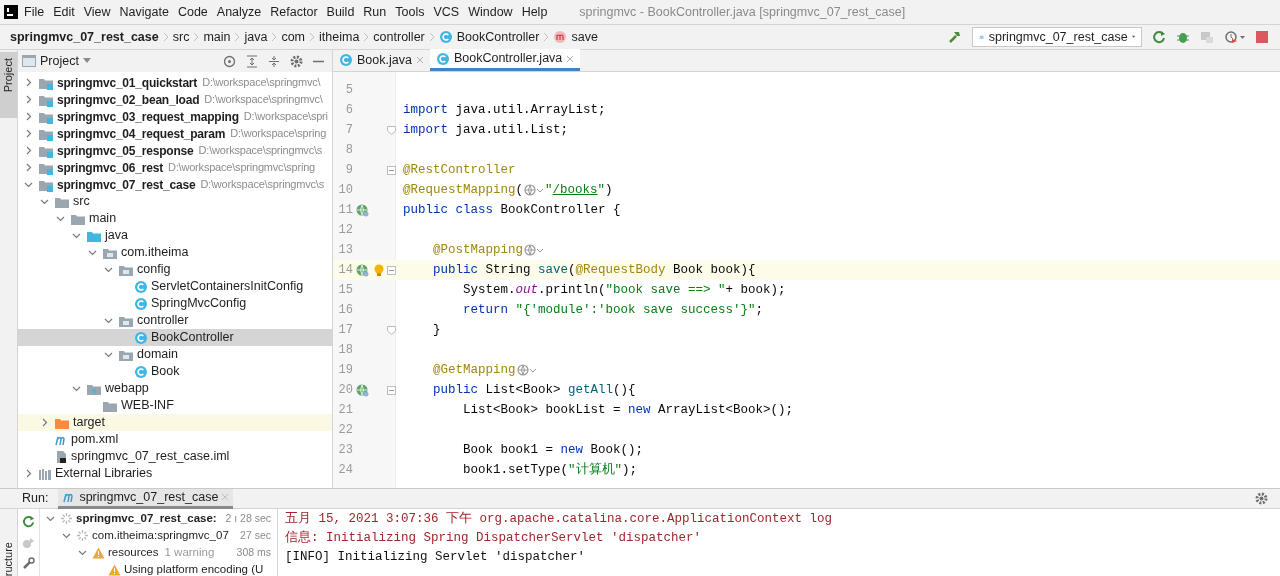 The height and width of the screenshot is (576, 1280). Describe the element at coordinates (239, 12) in the screenshot. I see `menu-item: Analyze` at that location.